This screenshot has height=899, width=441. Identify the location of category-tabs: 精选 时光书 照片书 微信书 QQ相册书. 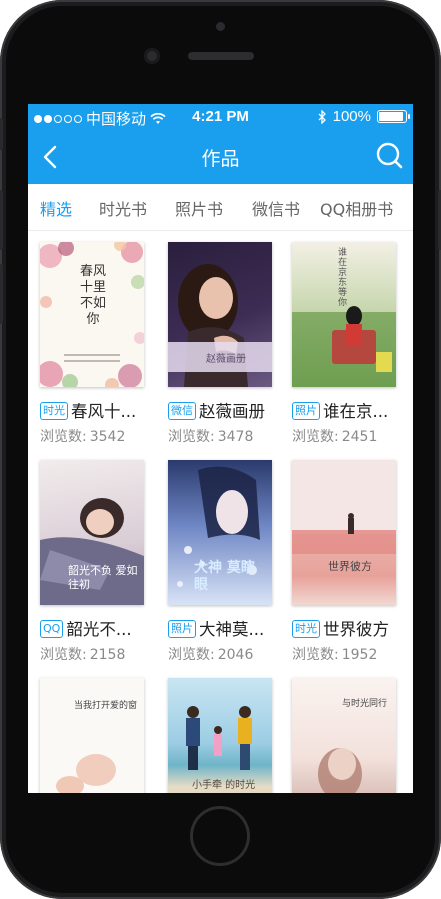
(220, 207).